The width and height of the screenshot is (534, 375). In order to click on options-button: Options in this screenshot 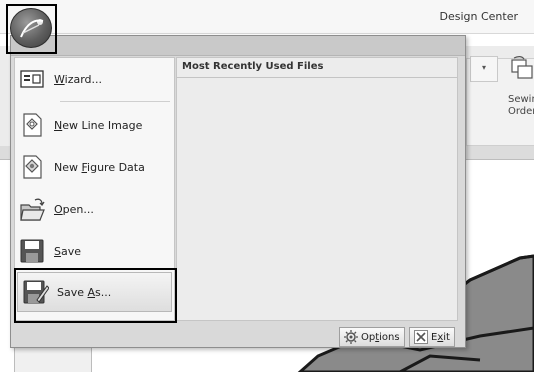, I will do `click(372, 337)`.